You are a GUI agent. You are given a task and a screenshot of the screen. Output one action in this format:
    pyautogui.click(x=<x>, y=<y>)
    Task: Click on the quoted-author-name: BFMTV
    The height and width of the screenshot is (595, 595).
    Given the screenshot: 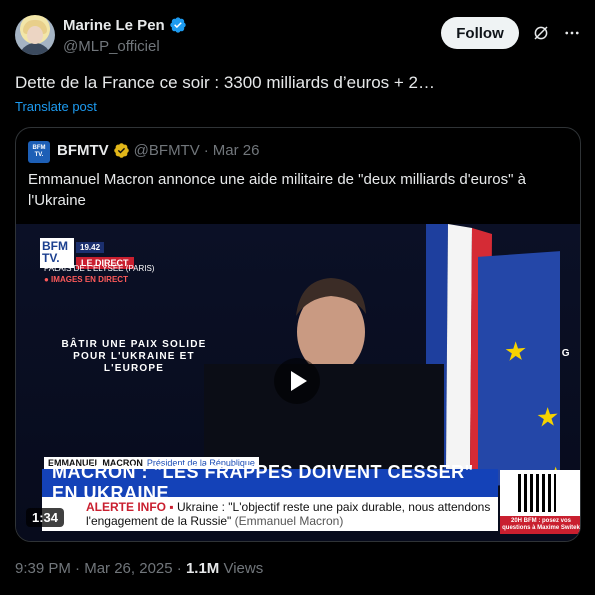 What is the action you would take?
    pyautogui.click(x=83, y=150)
    